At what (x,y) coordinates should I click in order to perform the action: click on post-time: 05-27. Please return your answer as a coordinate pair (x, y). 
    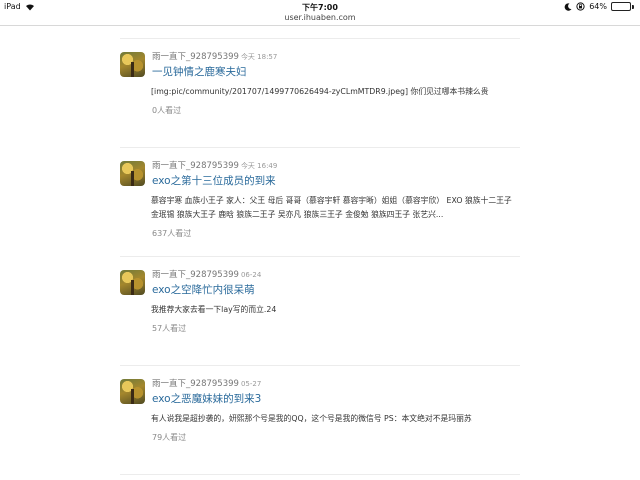
    Looking at the image, I should click on (251, 384).